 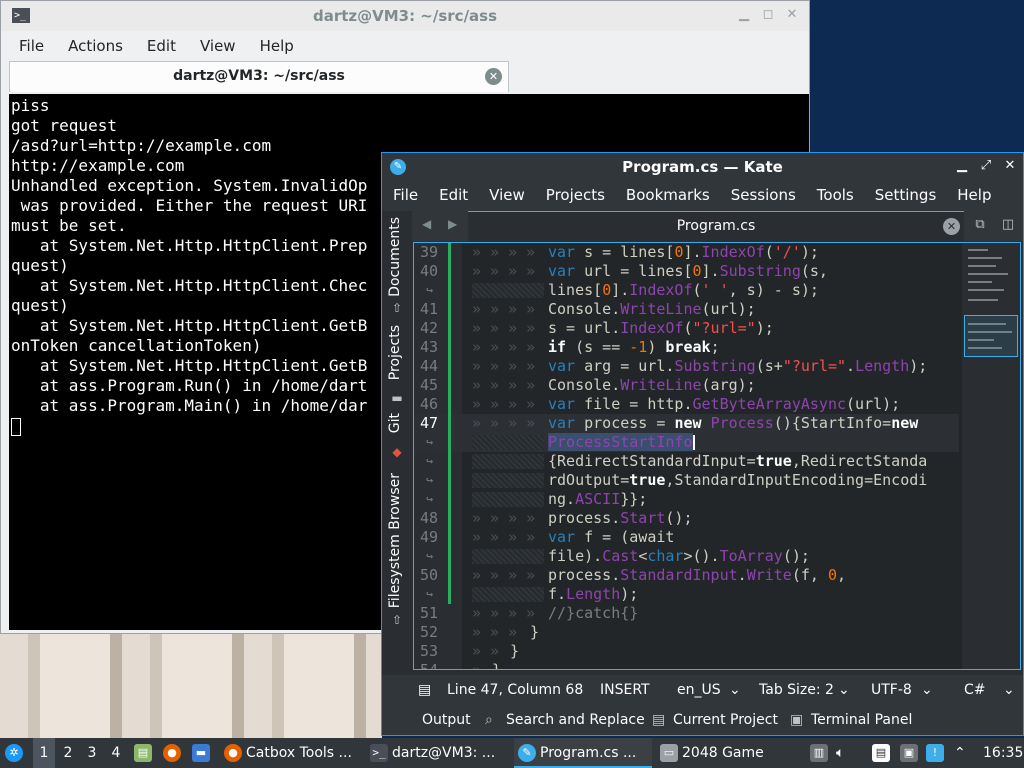 I want to click on toolview-current-project: Current Project, so click(x=725, y=720).